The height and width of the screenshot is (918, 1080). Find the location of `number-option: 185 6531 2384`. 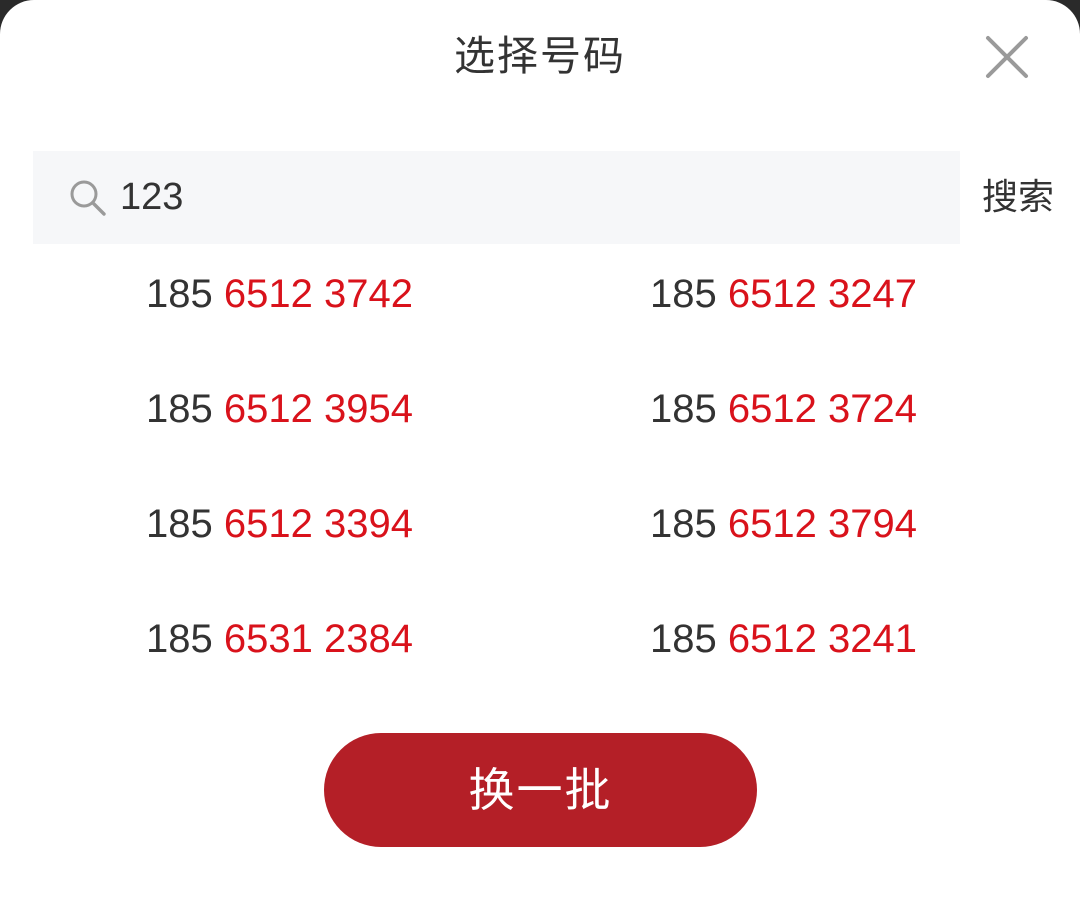

number-option: 185 6531 2384 is located at coordinates (279, 642).